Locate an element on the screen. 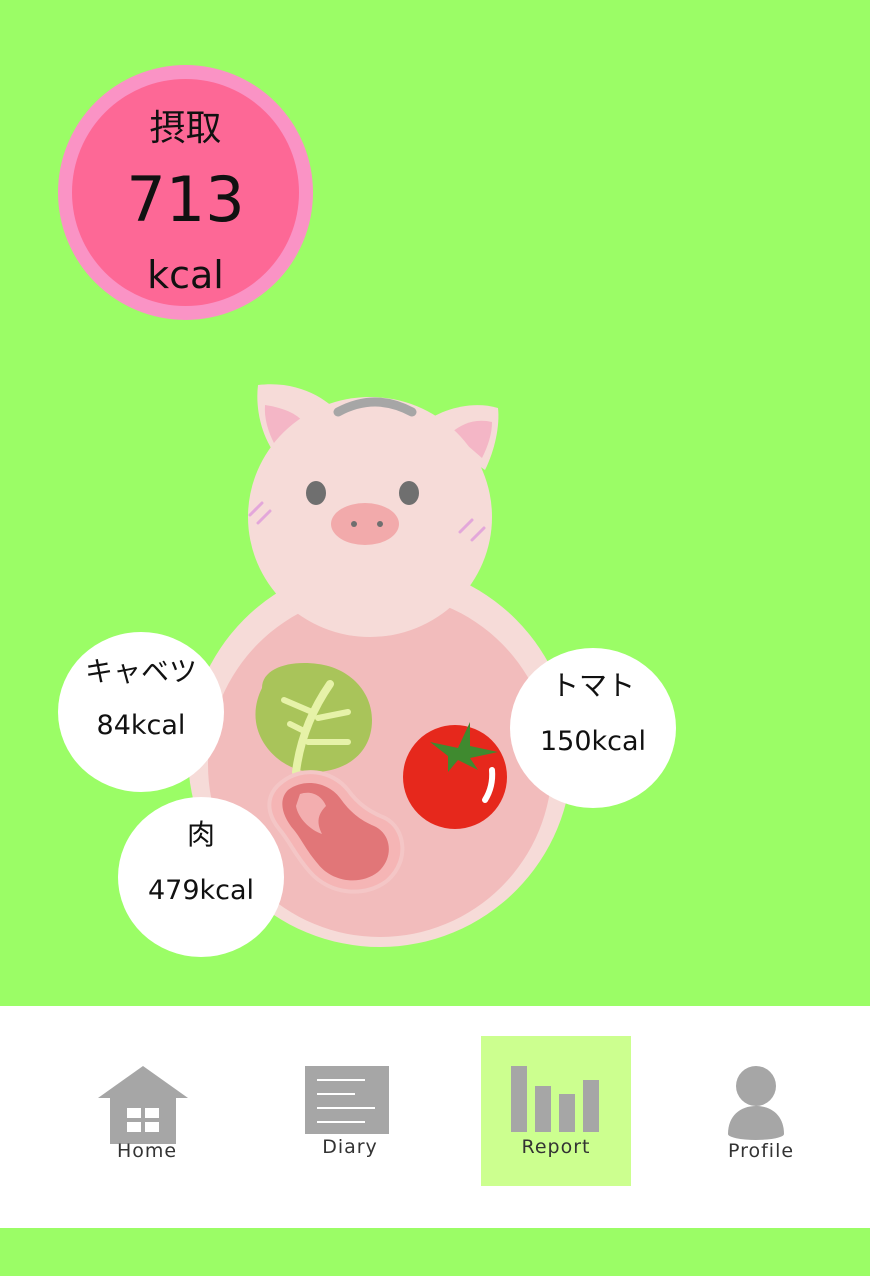 The image size is (870, 1276). profile-icon is located at coordinates (756, 1103).